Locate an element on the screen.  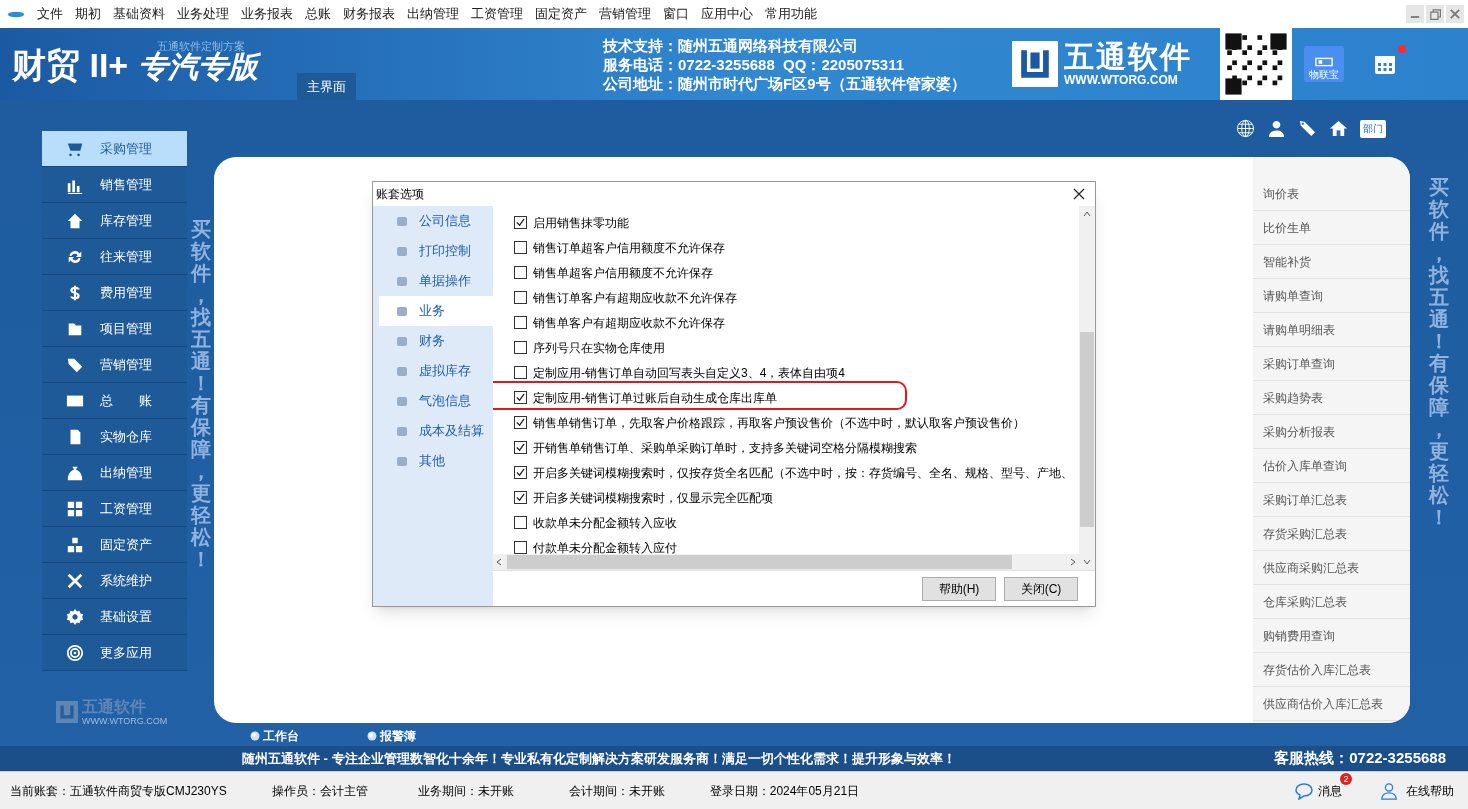
menu-item: 业务报表 is located at coordinates (267, 14).